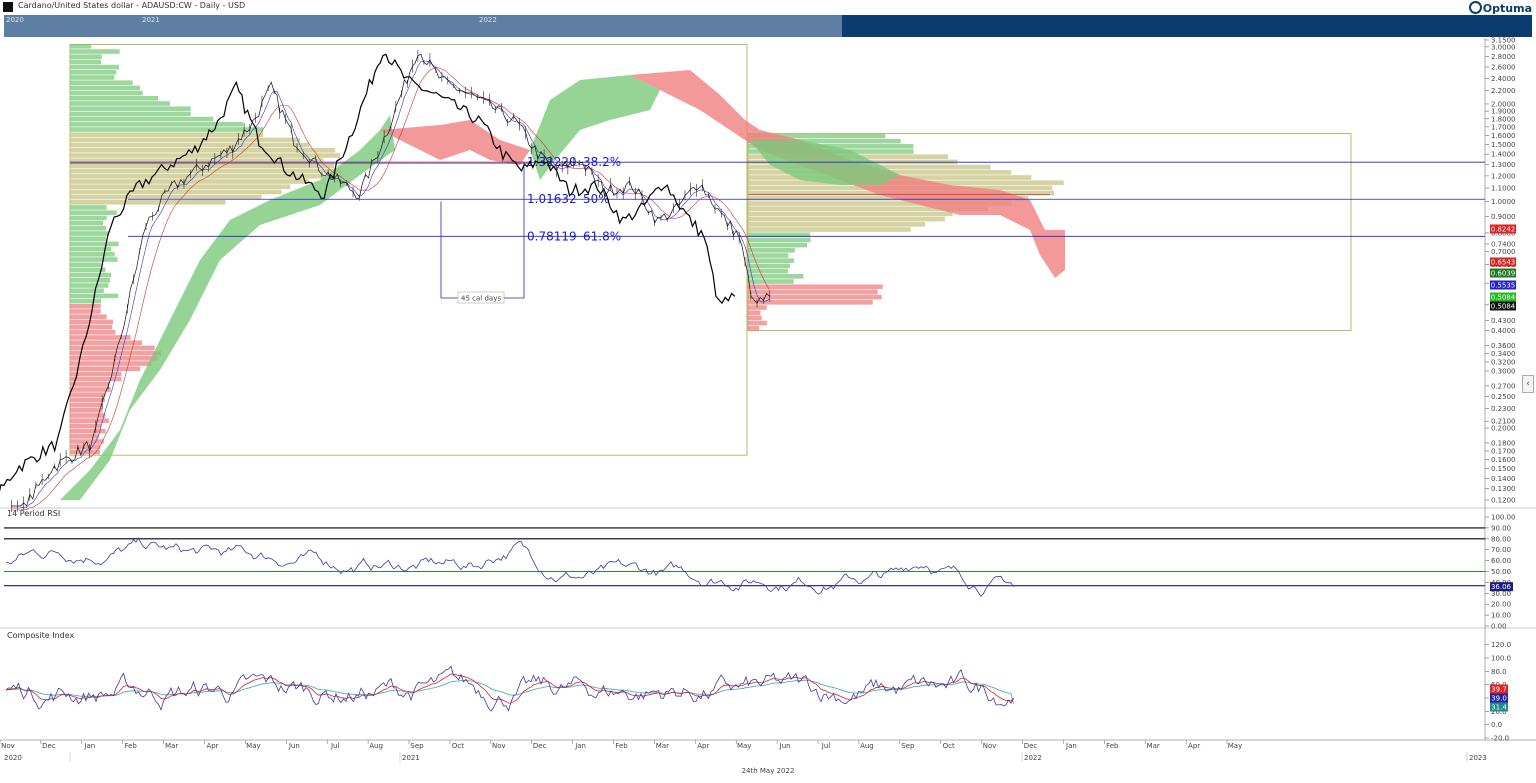 Image resolution: width=1536 pixels, height=783 pixels. What do you see at coordinates (1503, 274) in the screenshot?
I see `price-label-value: 0.6039` at bounding box center [1503, 274].